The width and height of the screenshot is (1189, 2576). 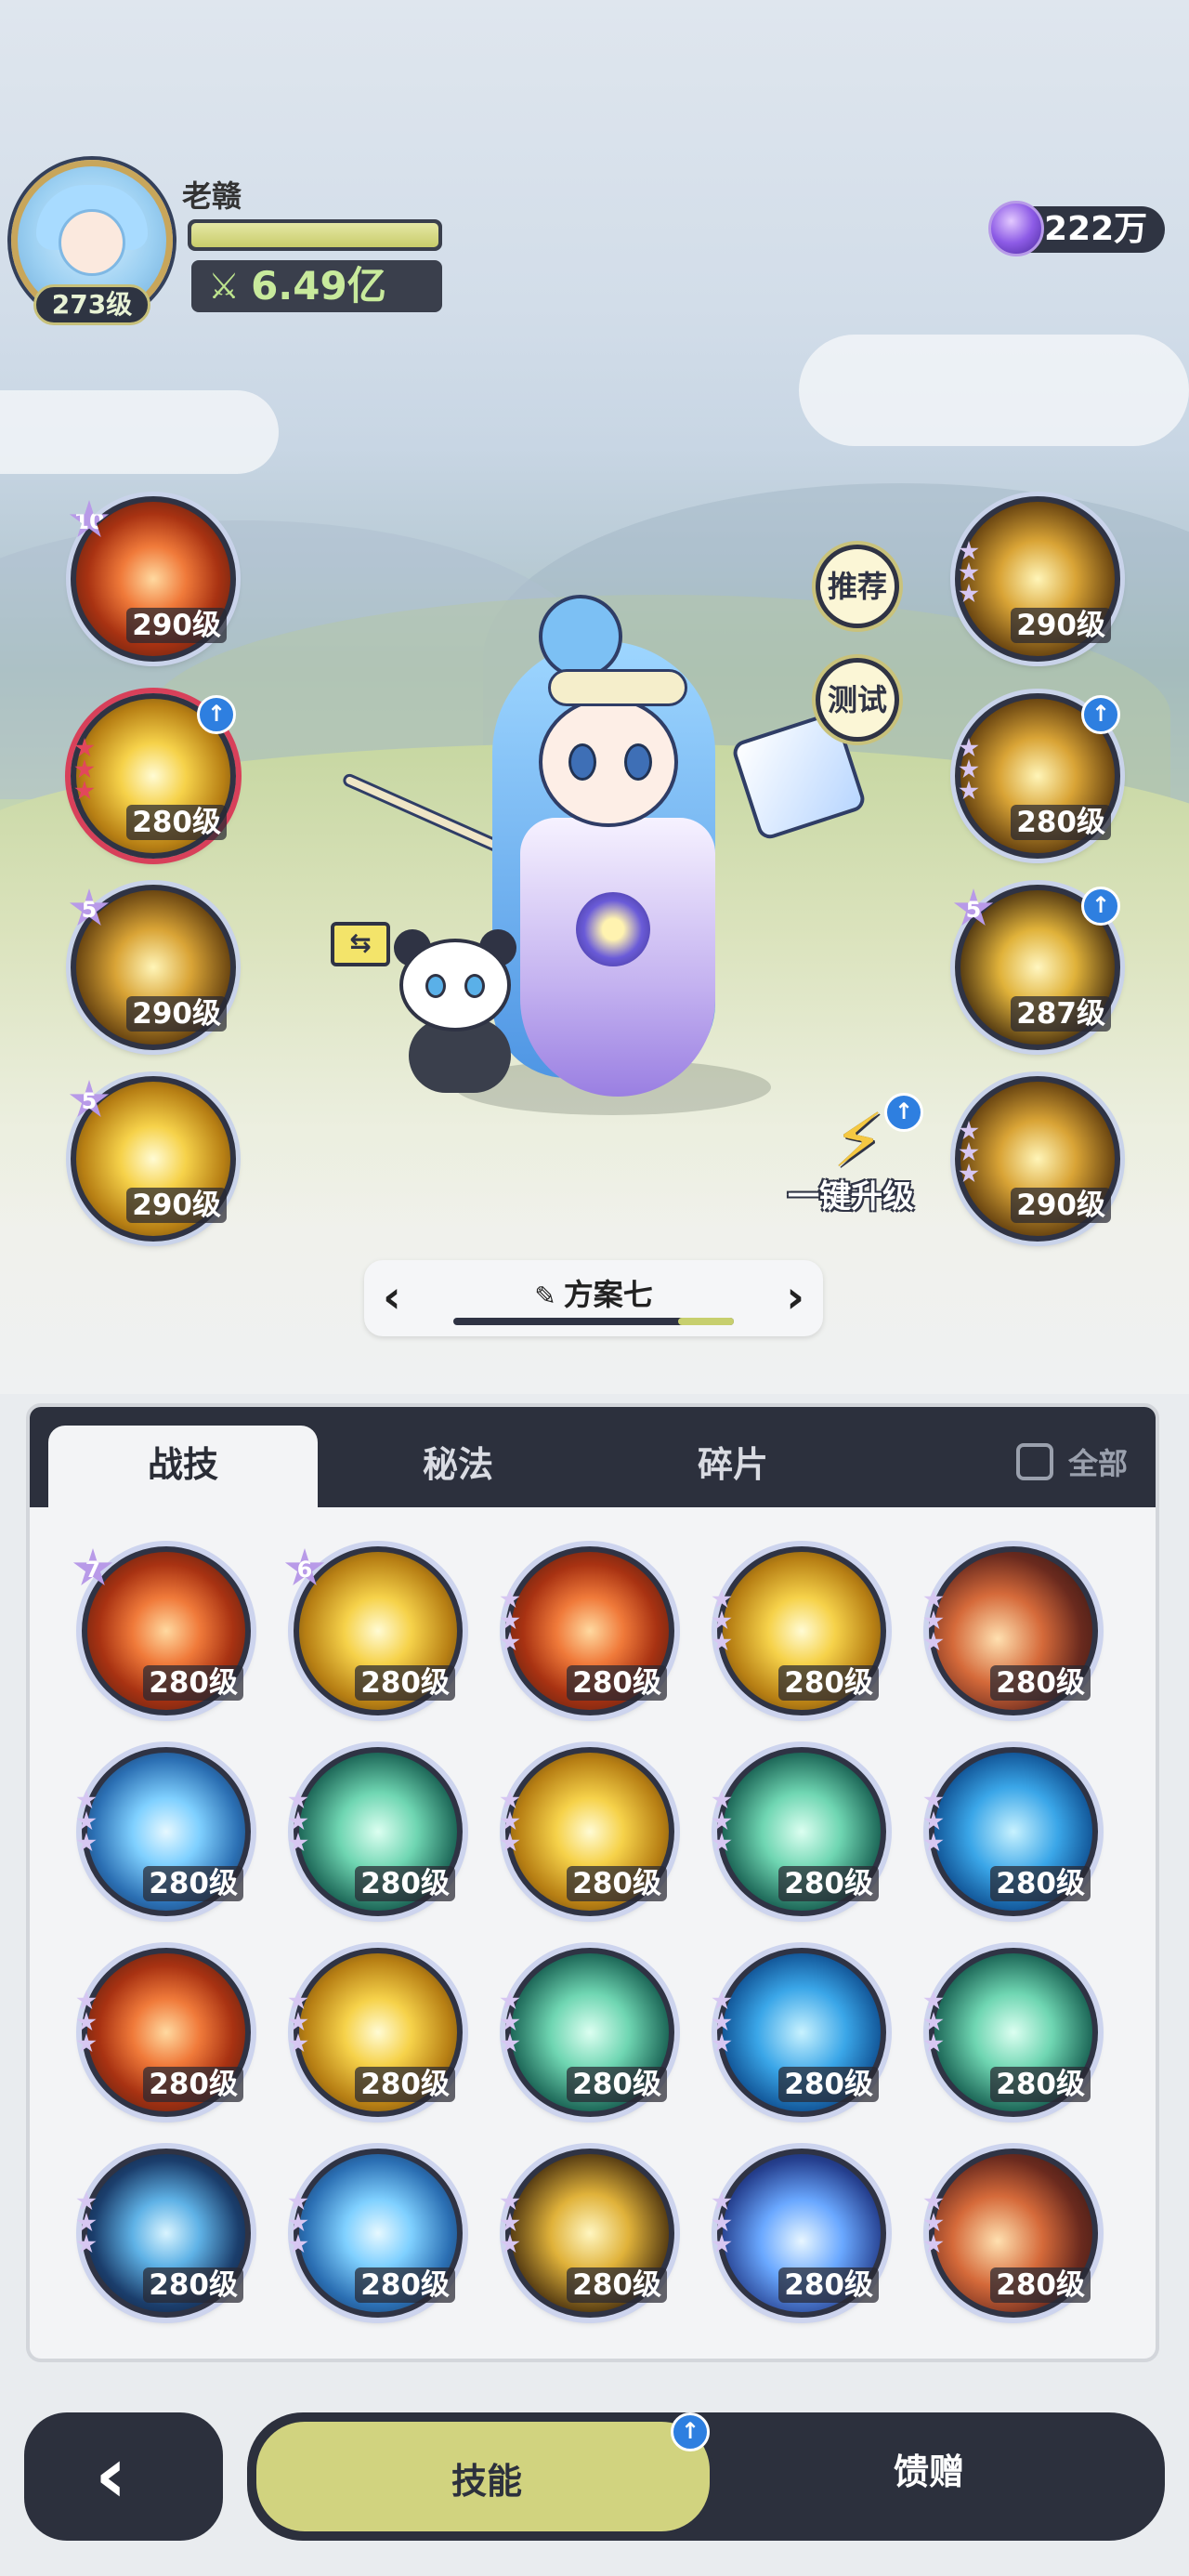 What do you see at coordinates (460, 1013) in the screenshot?
I see `panda-pet` at bounding box center [460, 1013].